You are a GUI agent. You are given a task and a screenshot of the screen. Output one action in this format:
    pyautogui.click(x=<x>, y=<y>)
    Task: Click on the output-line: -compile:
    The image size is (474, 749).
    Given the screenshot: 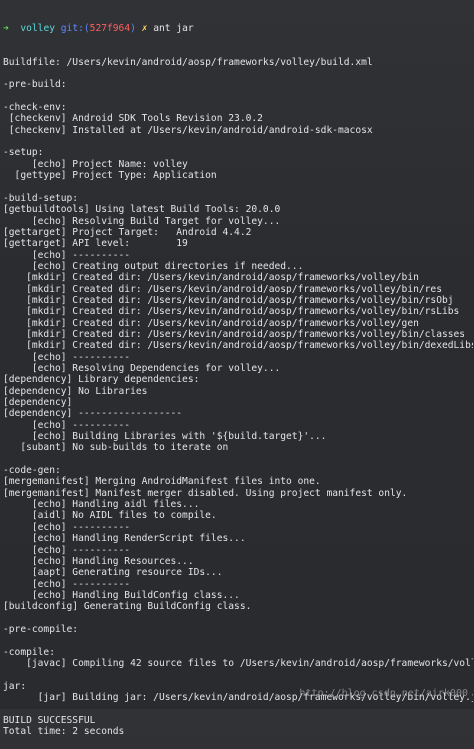 What is the action you would take?
    pyautogui.click(x=29, y=652)
    